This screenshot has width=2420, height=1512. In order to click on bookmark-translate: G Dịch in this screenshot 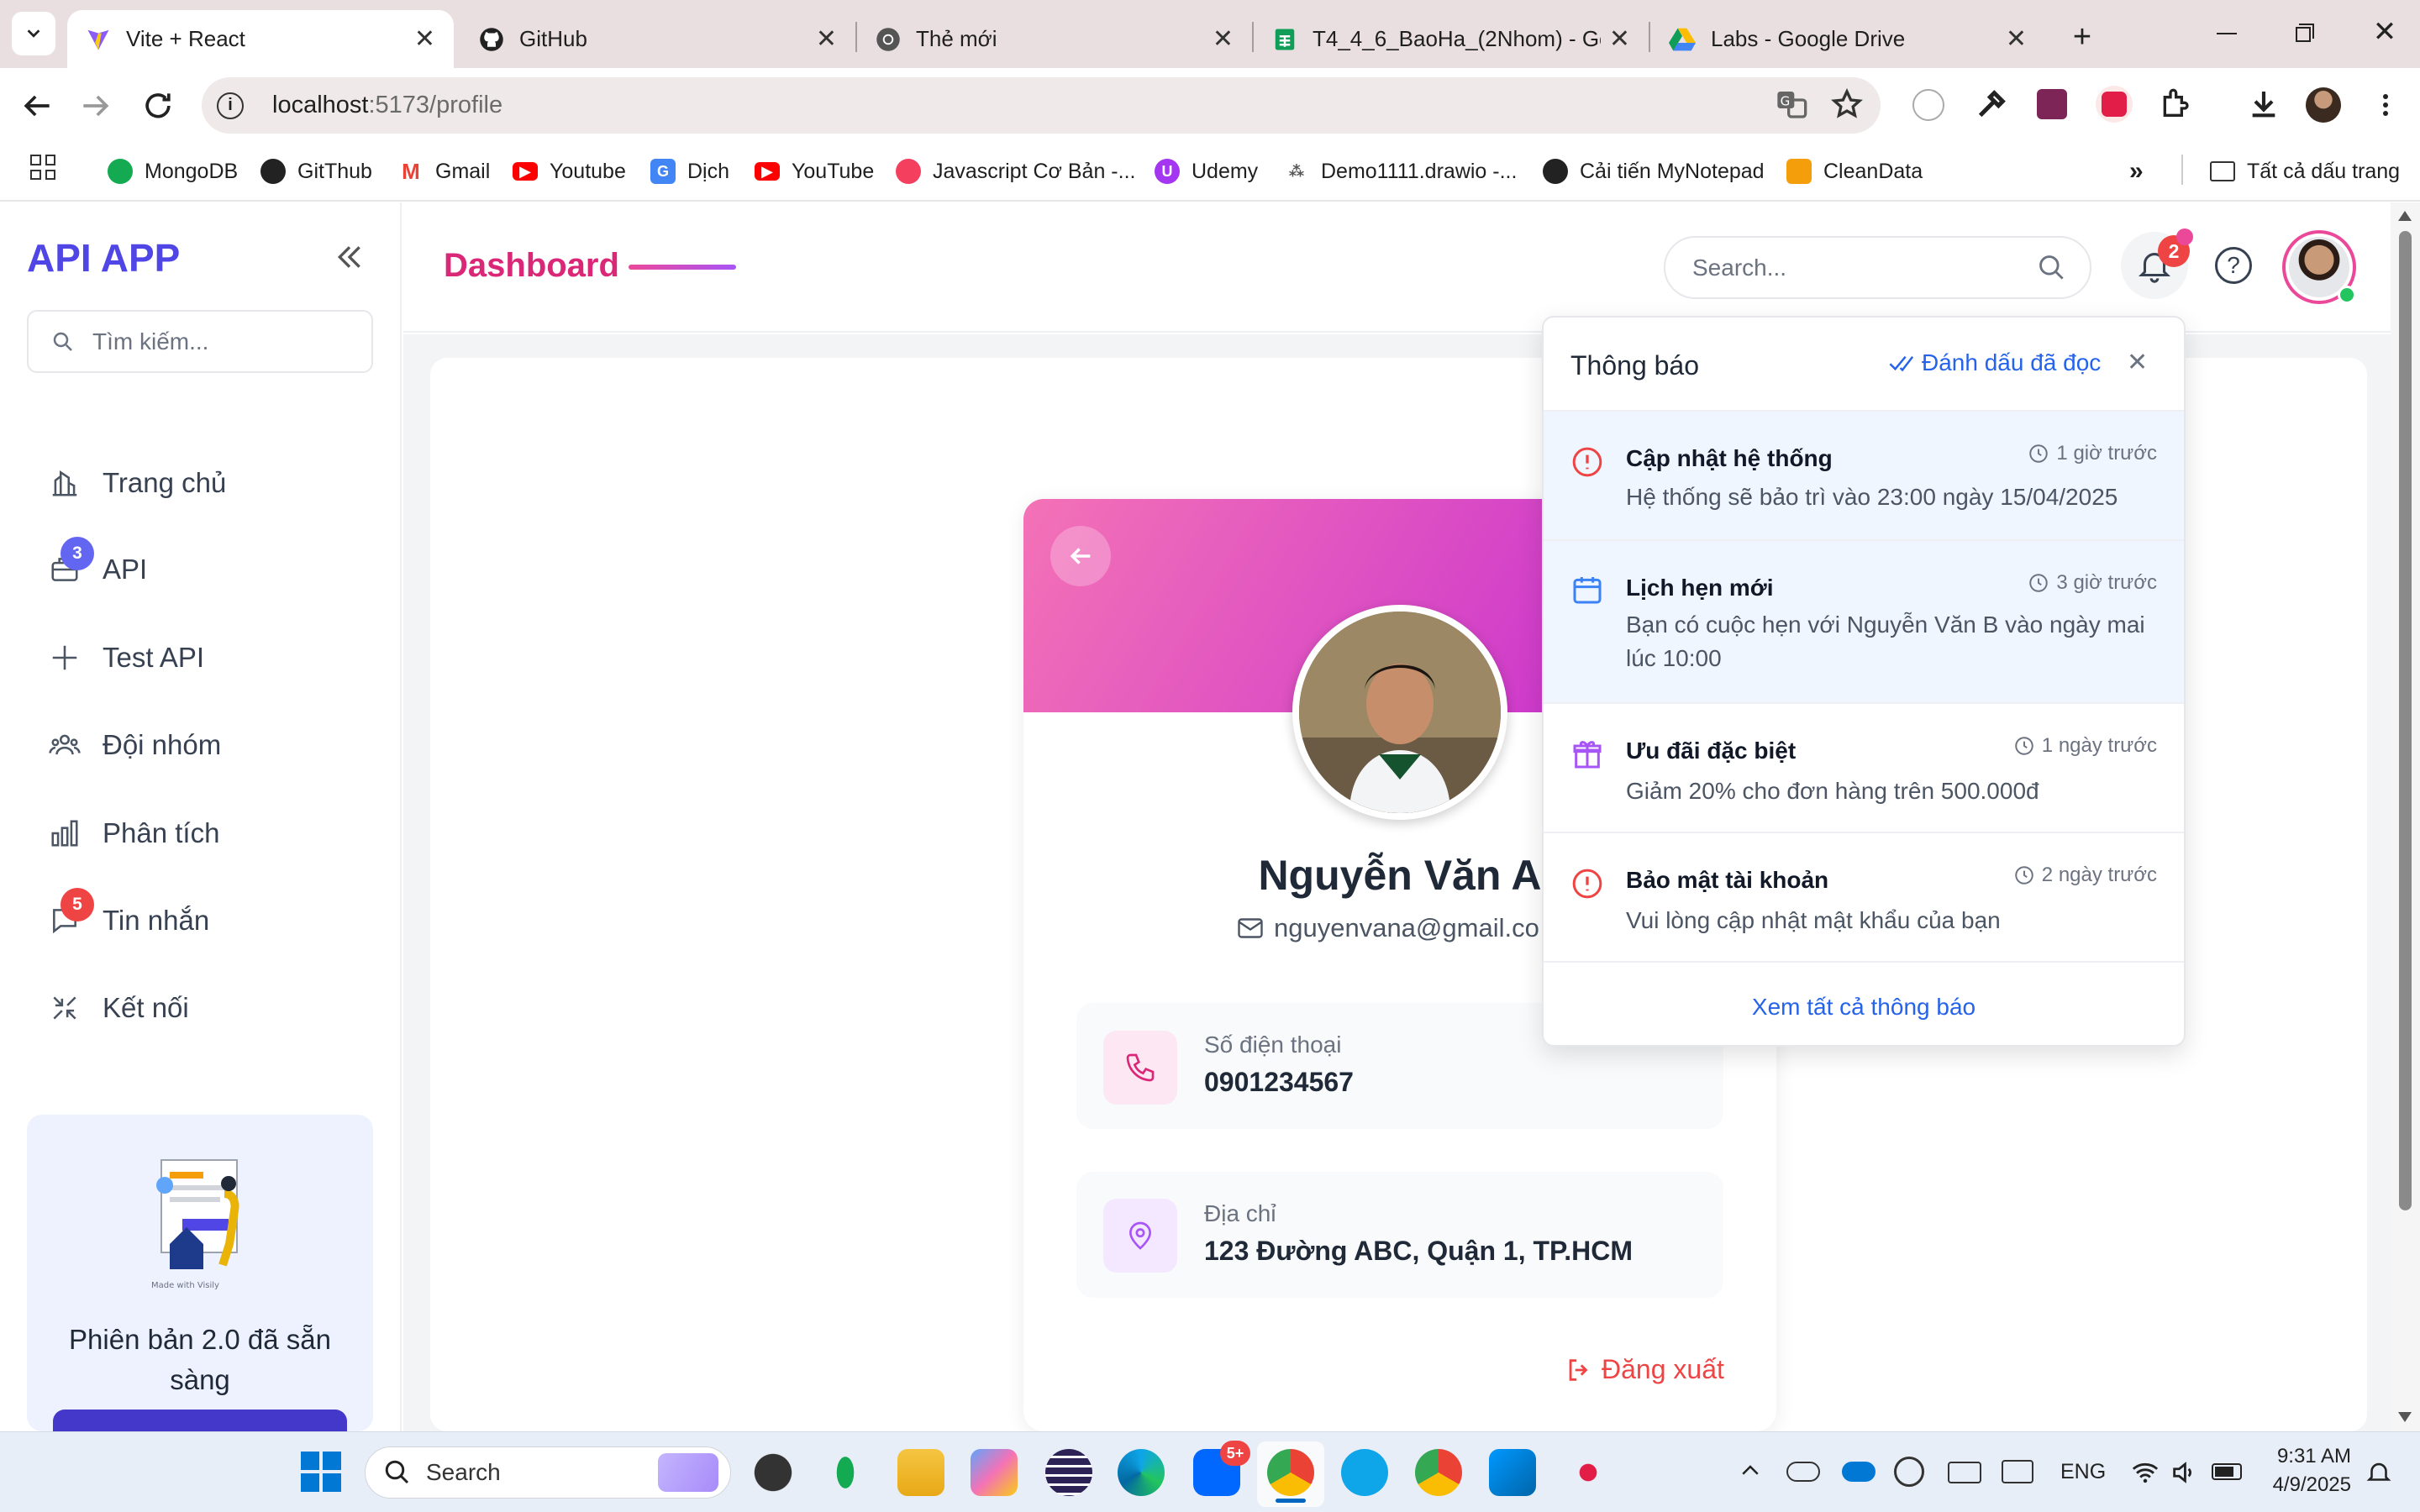, I will do `click(689, 171)`.